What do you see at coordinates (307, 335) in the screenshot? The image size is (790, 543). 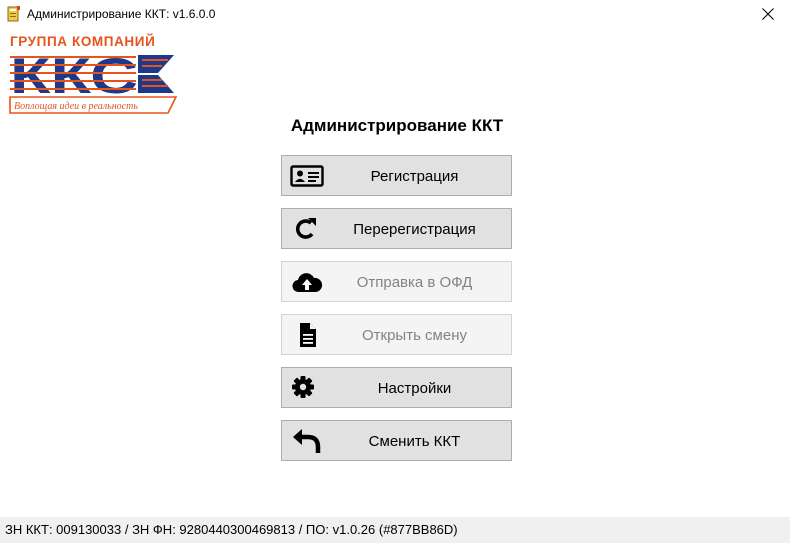 I see `document-icon` at bounding box center [307, 335].